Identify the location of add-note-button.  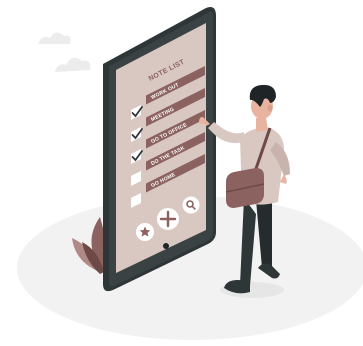
(168, 219).